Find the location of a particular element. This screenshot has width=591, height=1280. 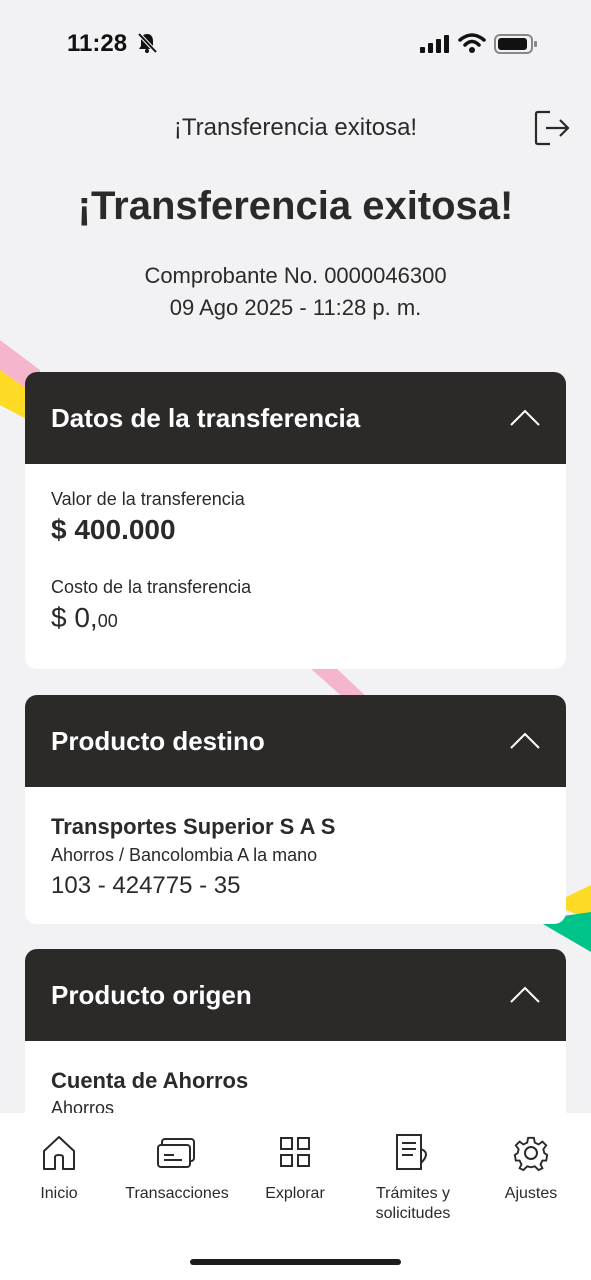

nav-label-tramites: Trámites y solicitudes is located at coordinates (413, 1203).